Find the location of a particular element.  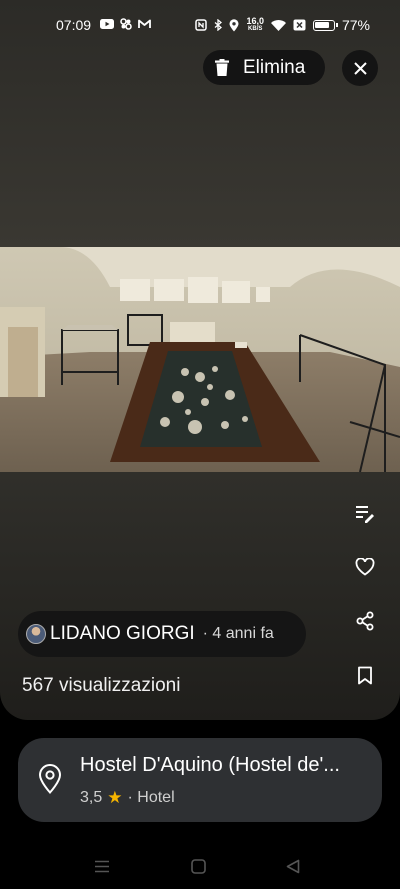

menu-icon is located at coordinates (102, 866).